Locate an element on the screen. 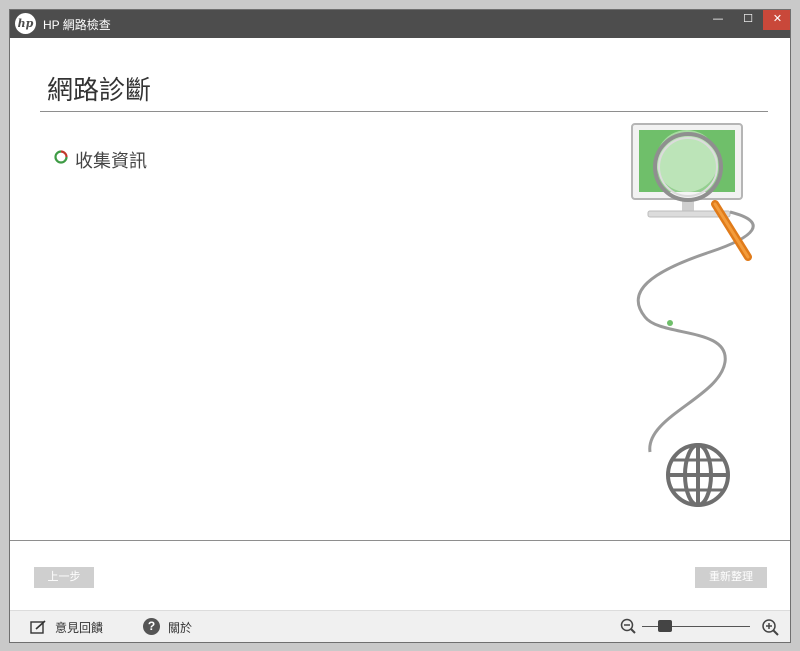  page-title: 網路診斷 is located at coordinates (99, 90).